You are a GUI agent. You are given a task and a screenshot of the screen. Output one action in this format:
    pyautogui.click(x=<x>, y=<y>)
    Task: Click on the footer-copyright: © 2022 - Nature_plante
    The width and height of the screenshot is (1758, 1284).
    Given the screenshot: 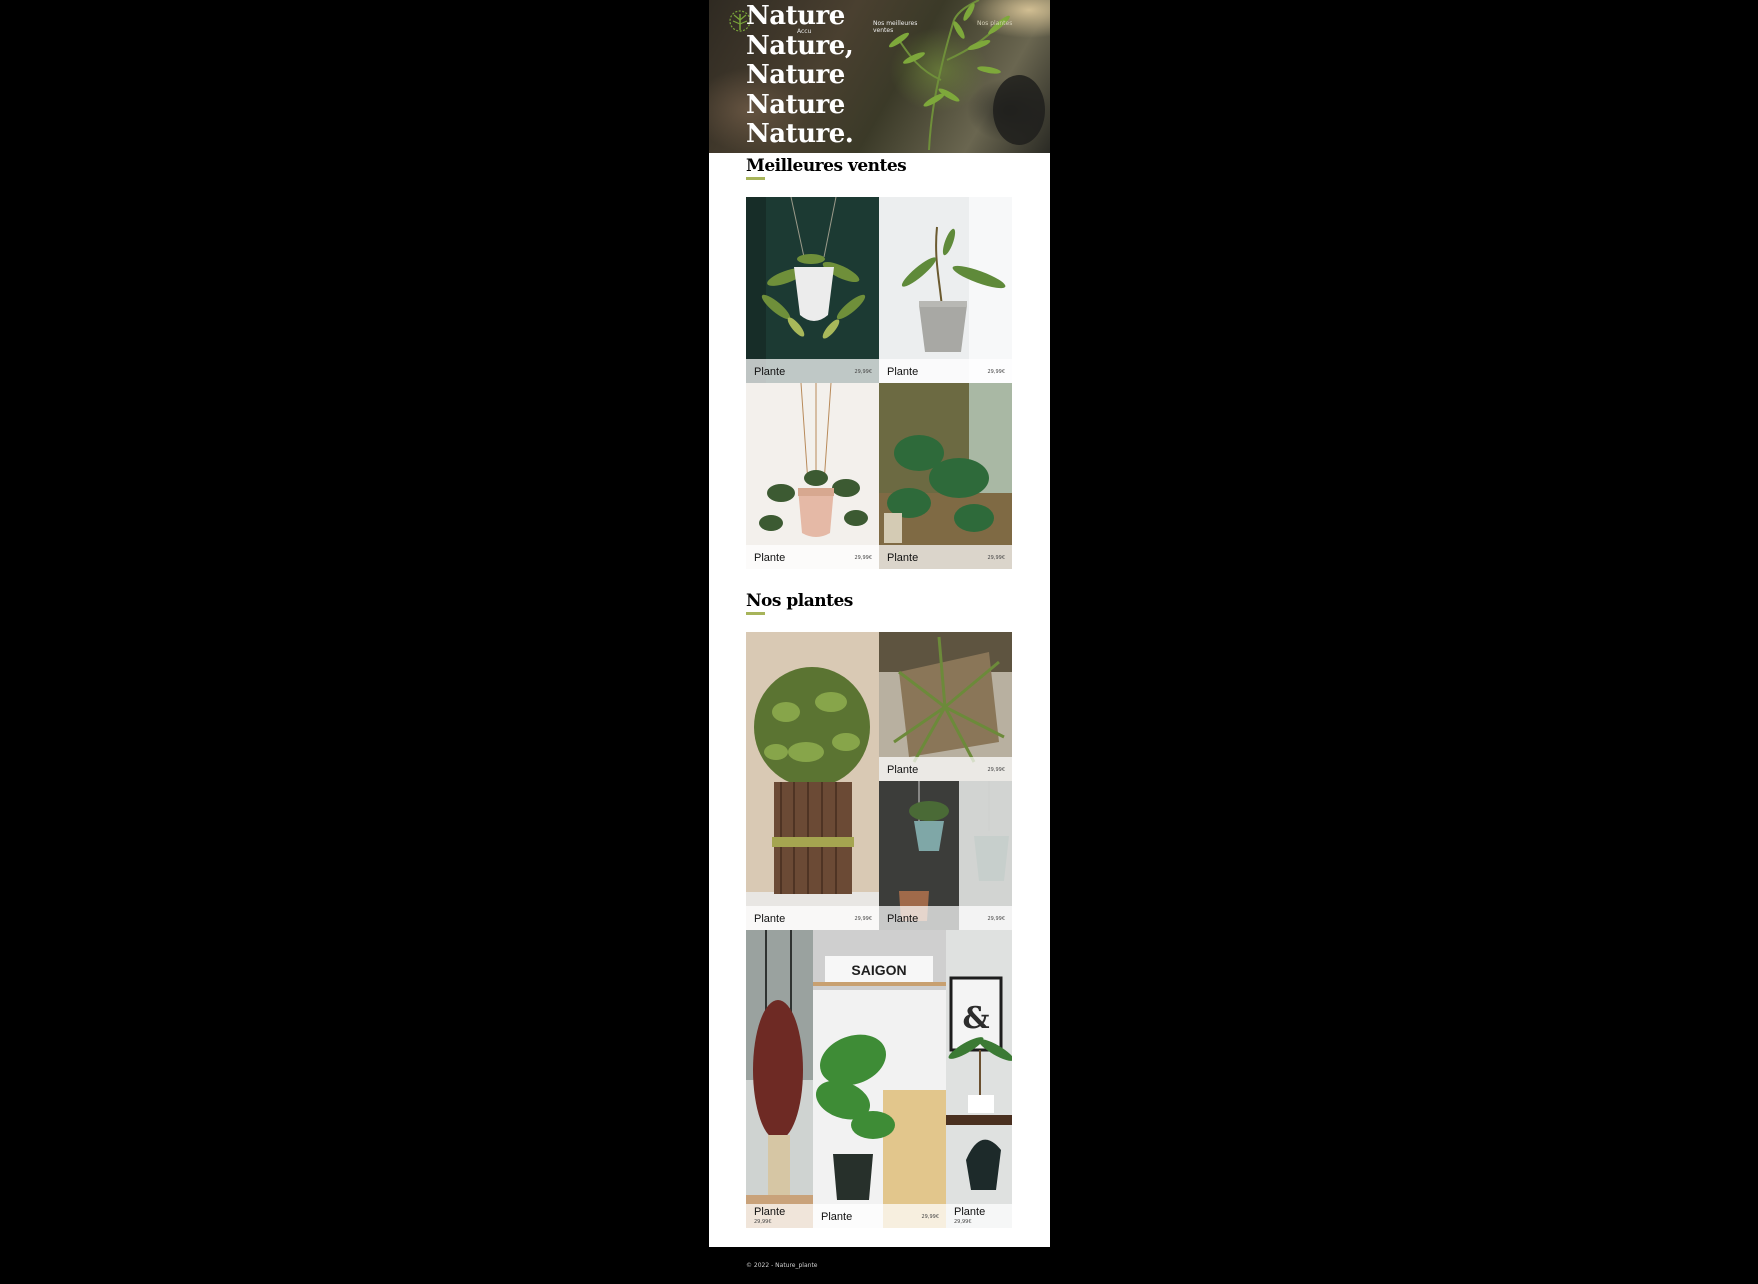 What is the action you would take?
    pyautogui.click(x=782, y=1265)
    